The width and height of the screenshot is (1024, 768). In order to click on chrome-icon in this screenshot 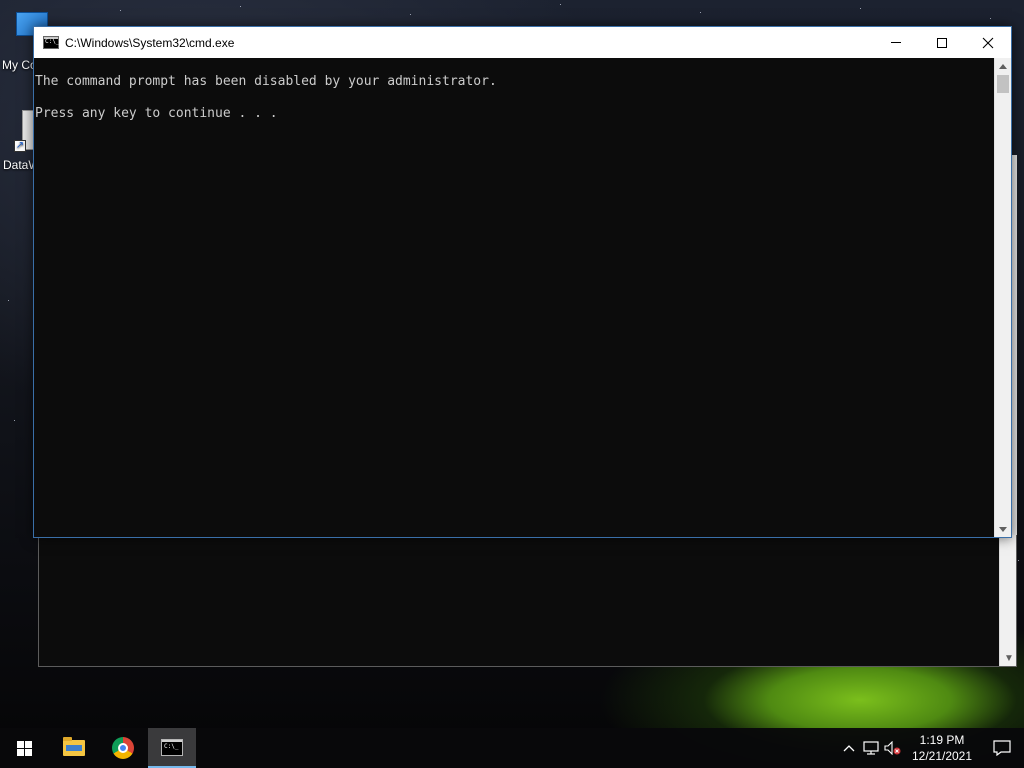, I will do `click(123, 748)`.